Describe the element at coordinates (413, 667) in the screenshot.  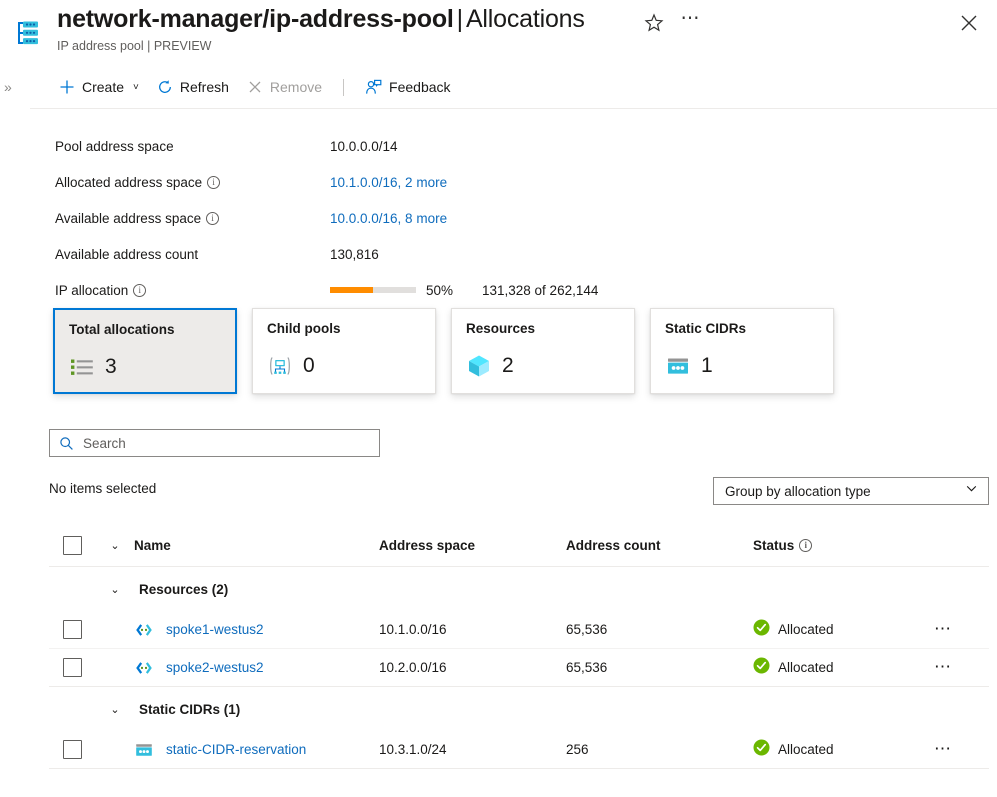
I see `row-address-space: 10.2.0.0/16` at that location.